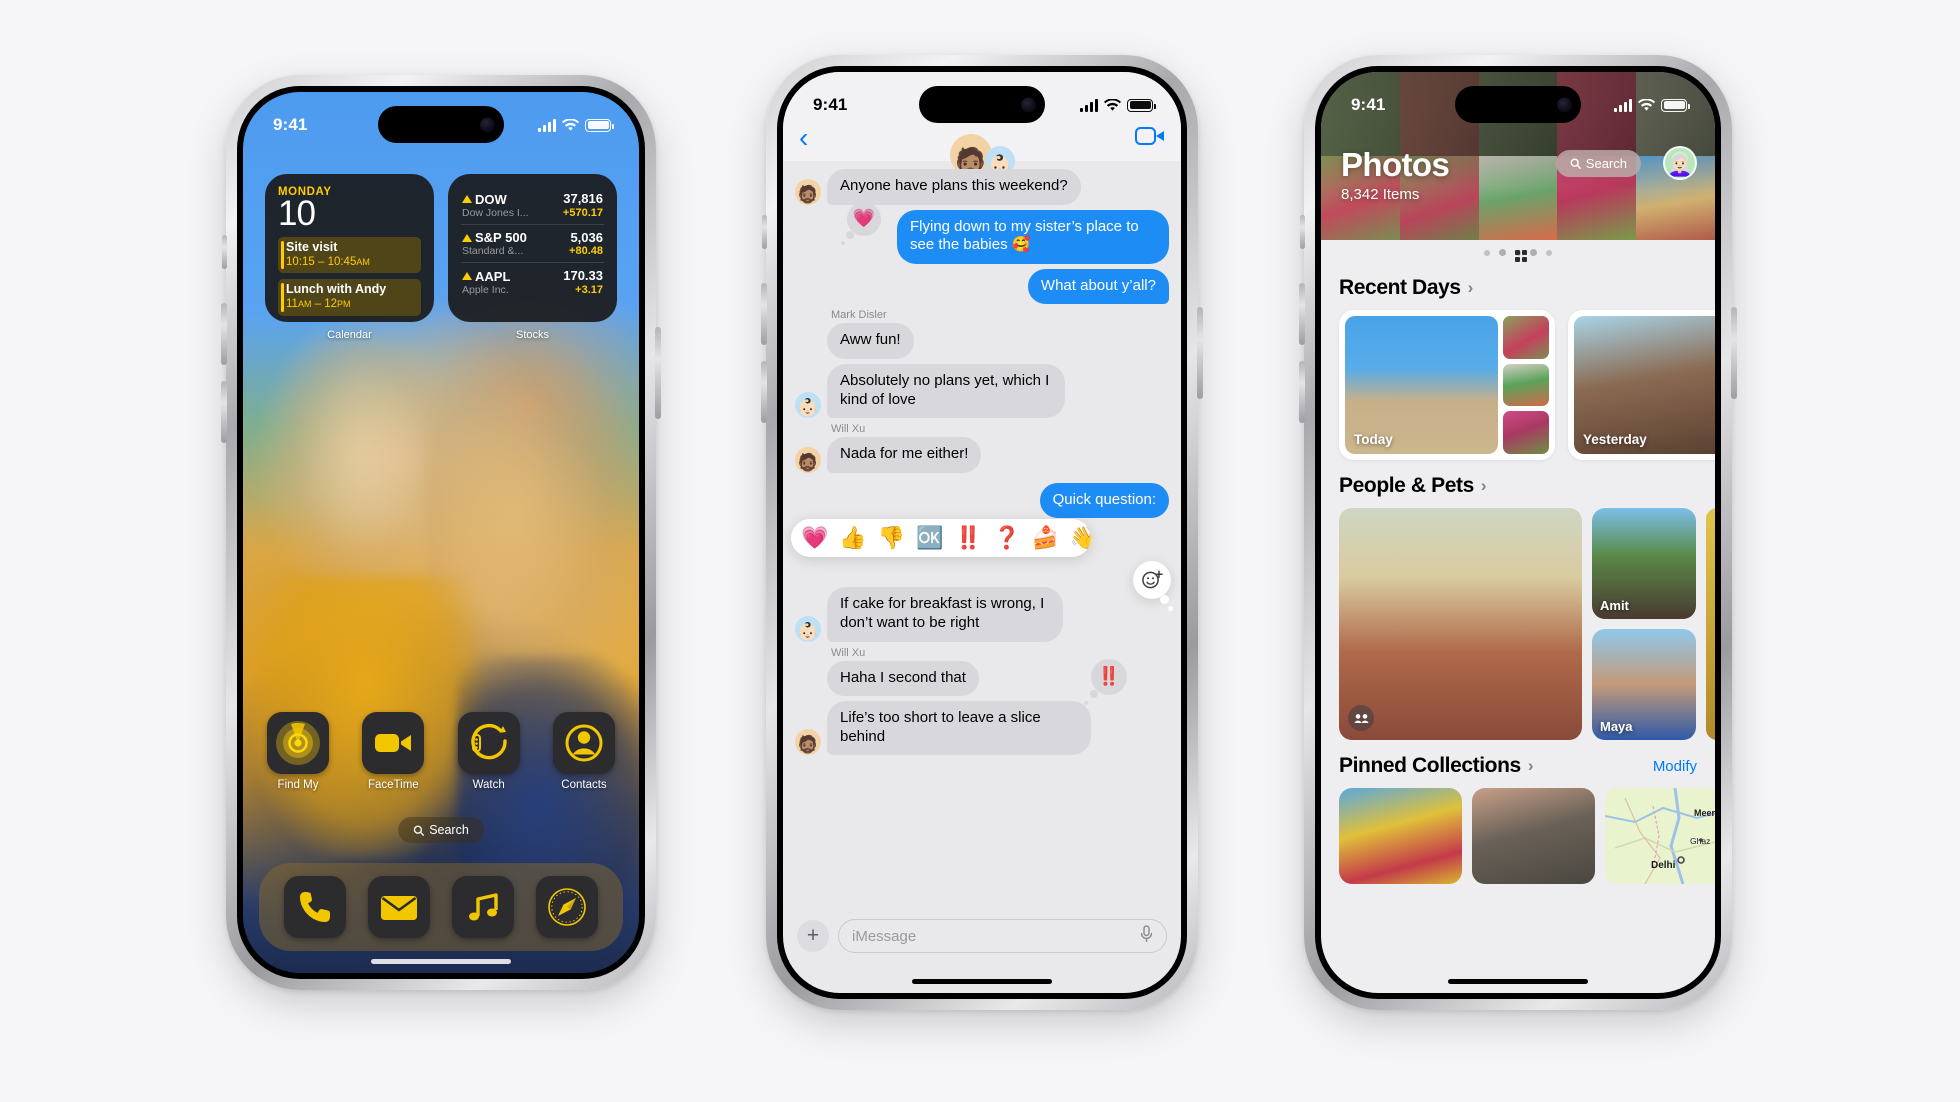 This screenshot has height=1102, width=1960. Describe the element at coordinates (870, 341) in the screenshot. I see `message-bubble-incoming: Aww fun!` at that location.